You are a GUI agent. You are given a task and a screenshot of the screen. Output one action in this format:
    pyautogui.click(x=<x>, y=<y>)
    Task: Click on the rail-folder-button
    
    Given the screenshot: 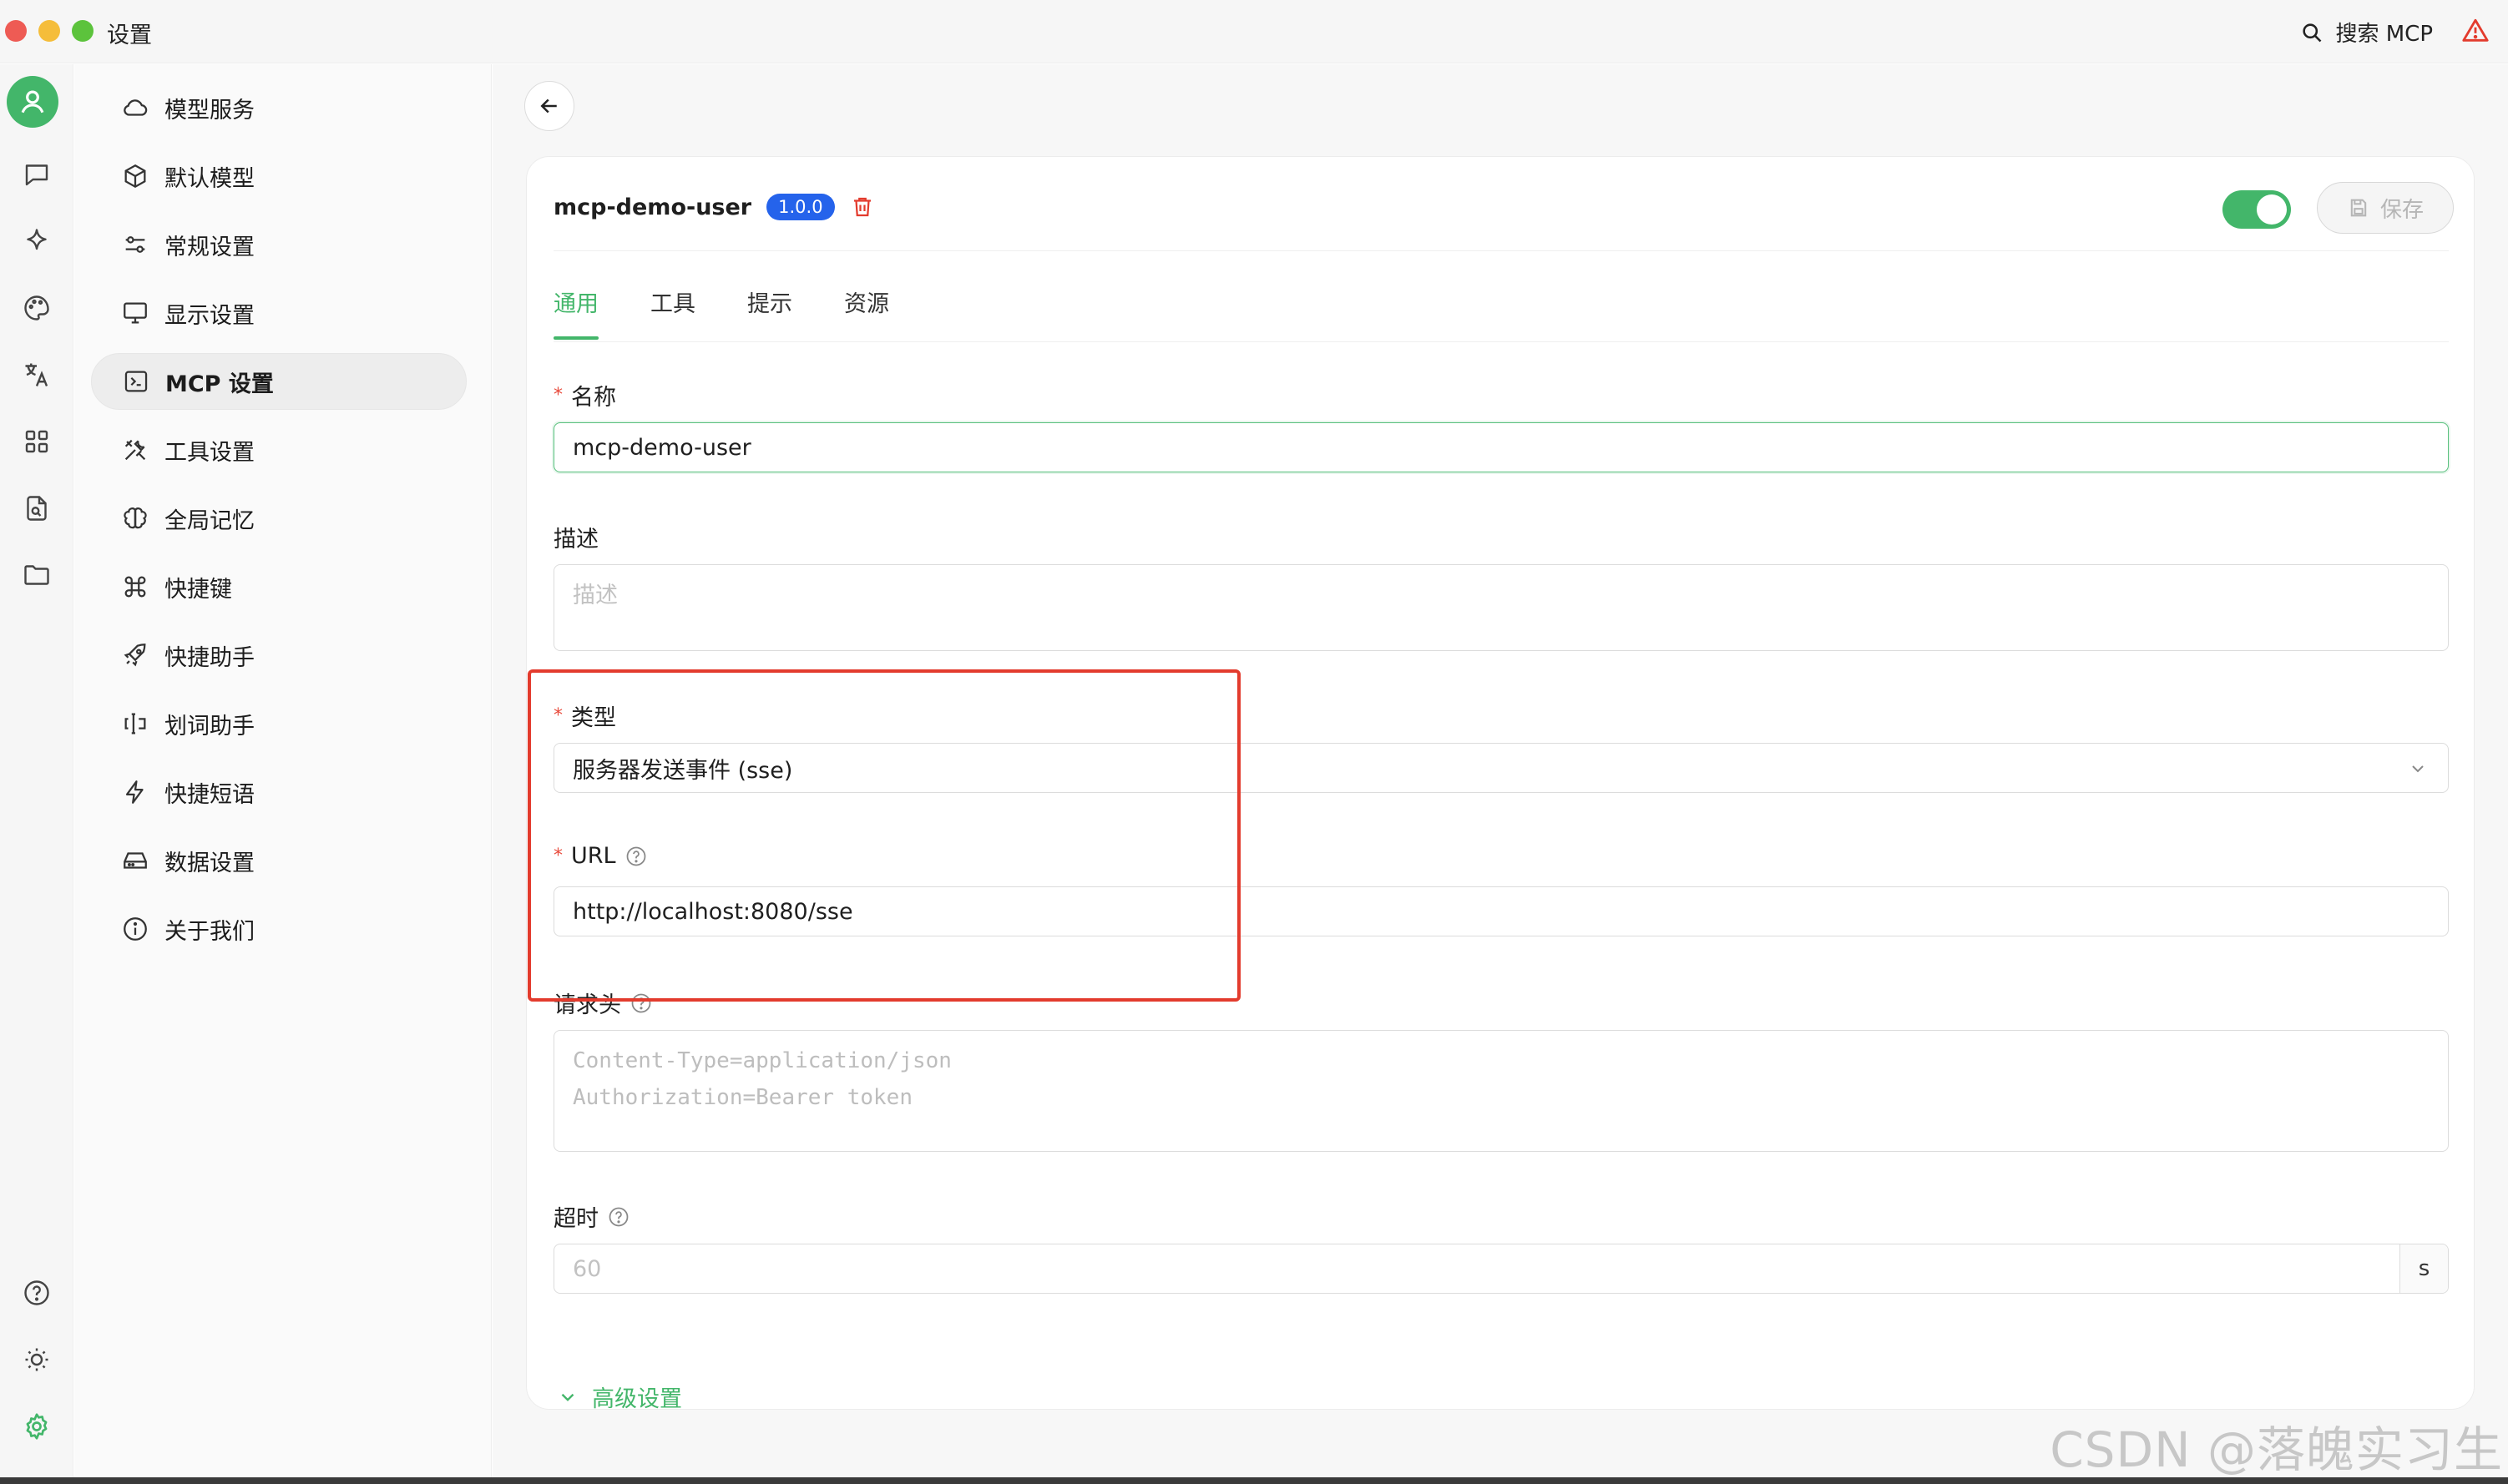 What is the action you would take?
    pyautogui.click(x=36, y=575)
    